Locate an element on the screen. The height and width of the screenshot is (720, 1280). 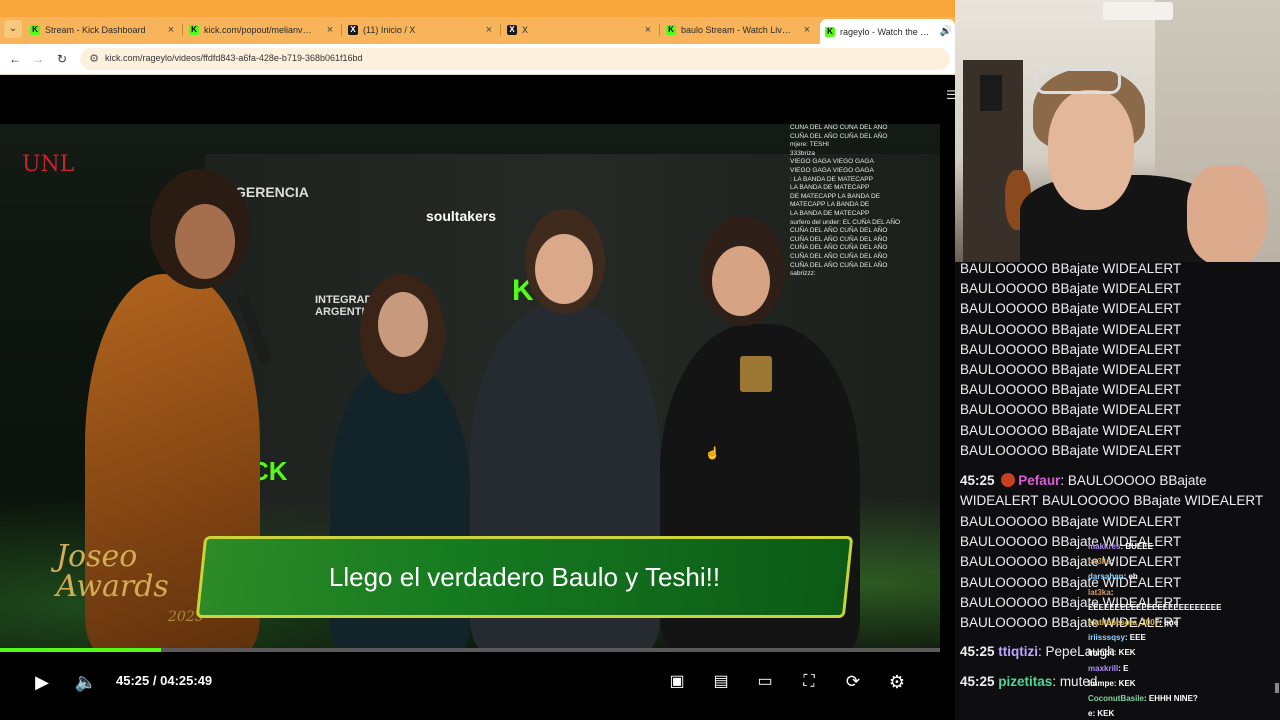
overlay-chat-line: maxkrill: E is located at coordinates (1184, 668).